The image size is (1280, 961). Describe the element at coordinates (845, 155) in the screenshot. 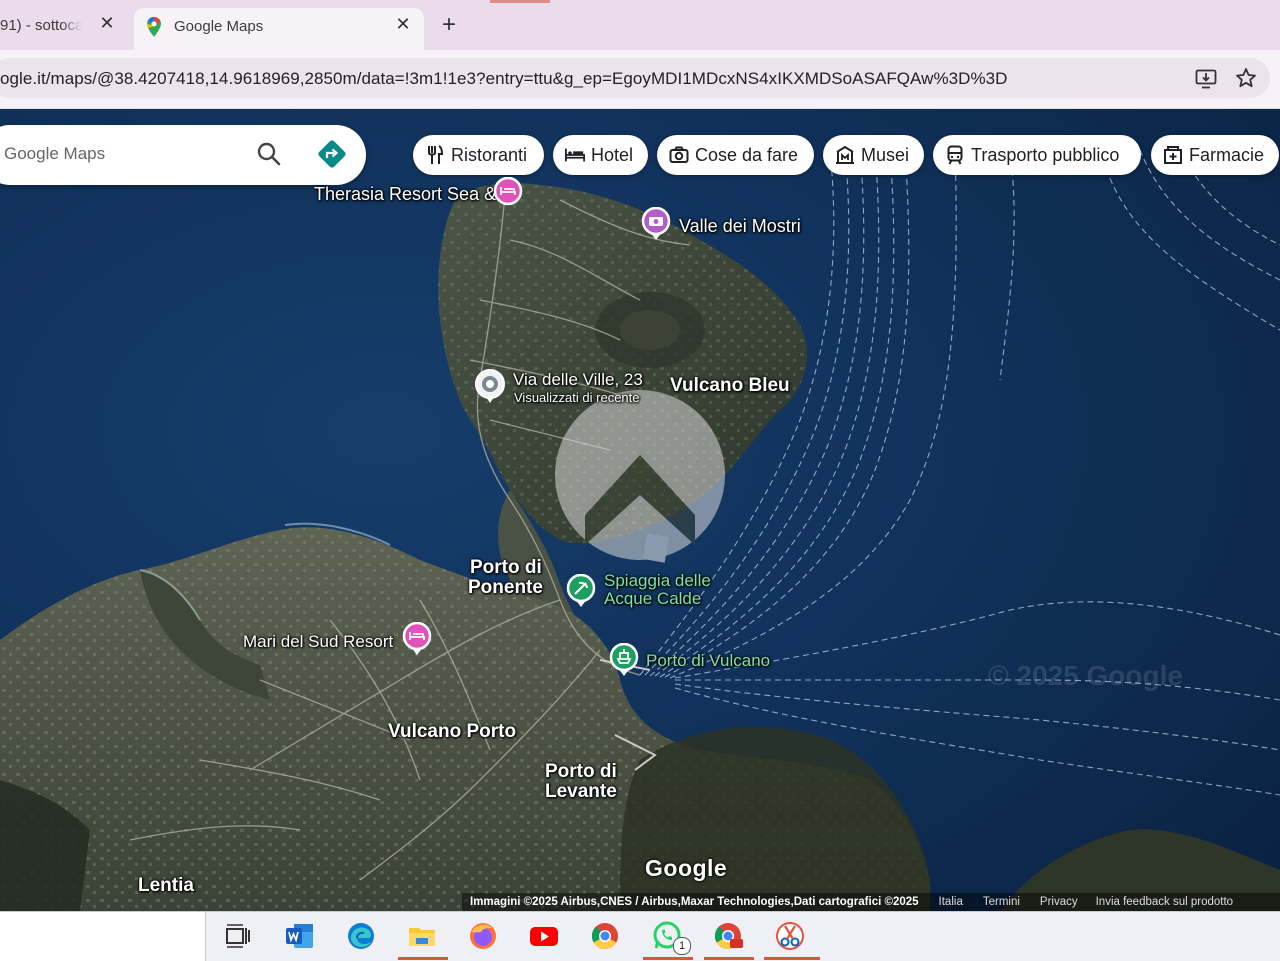

I see `museum-icon` at that location.